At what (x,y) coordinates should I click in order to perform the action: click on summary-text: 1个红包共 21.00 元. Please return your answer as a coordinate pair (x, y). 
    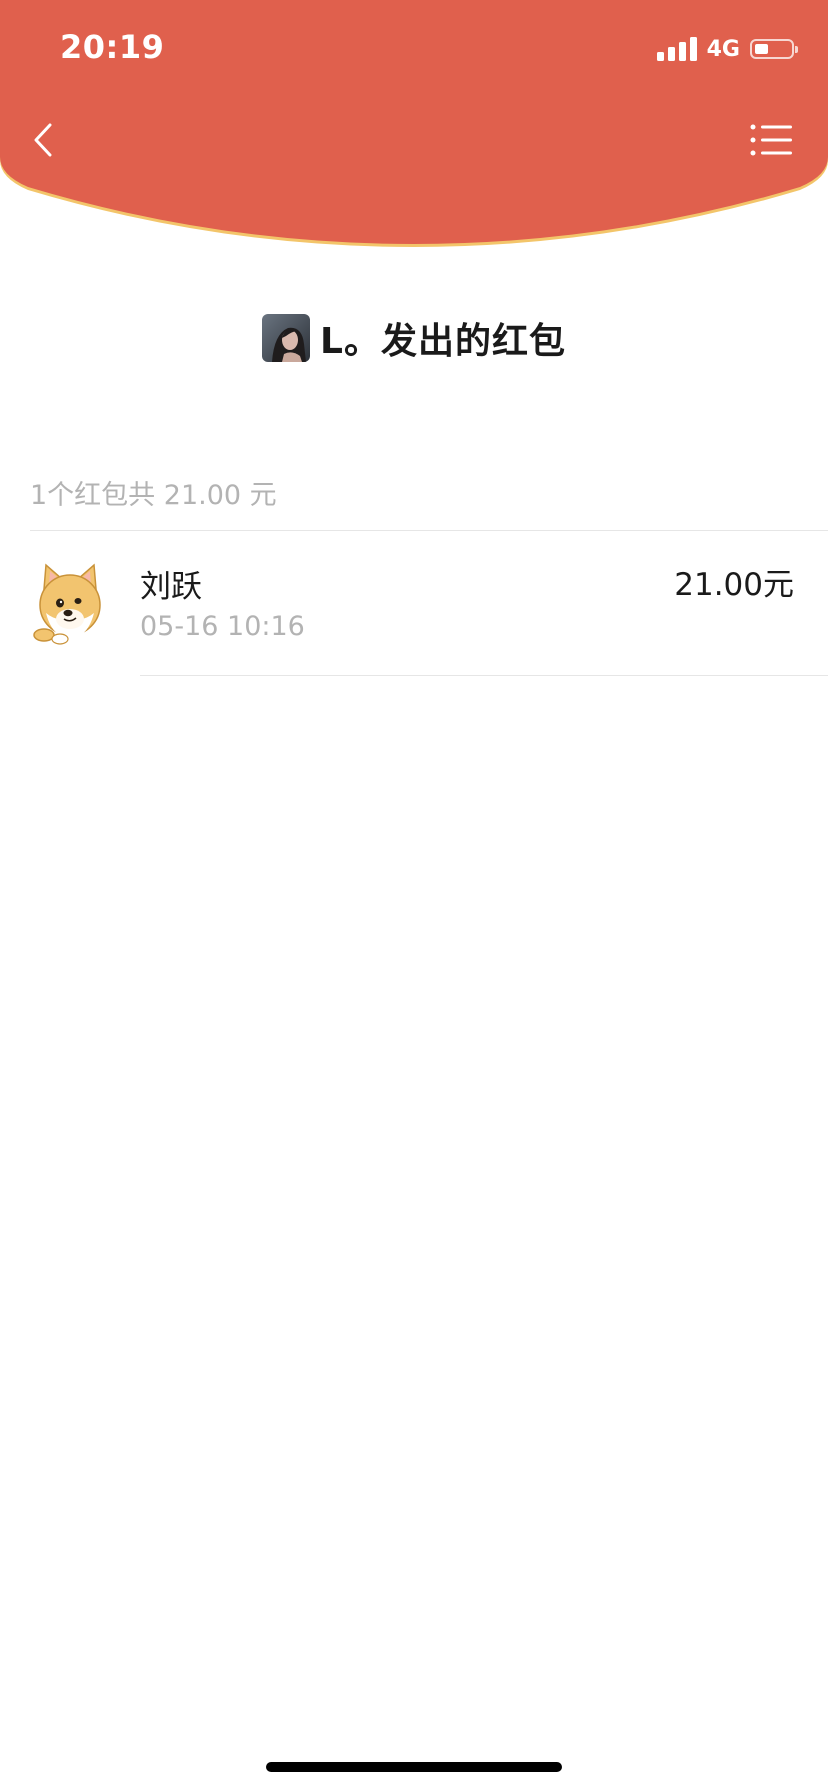
    Looking at the image, I should click on (153, 495).